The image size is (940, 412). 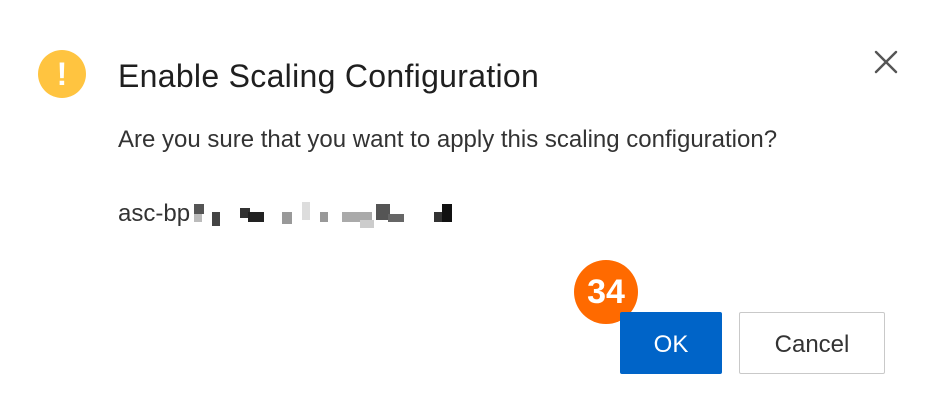 I want to click on dialog-title: Enable Scaling Configuration, so click(x=329, y=76).